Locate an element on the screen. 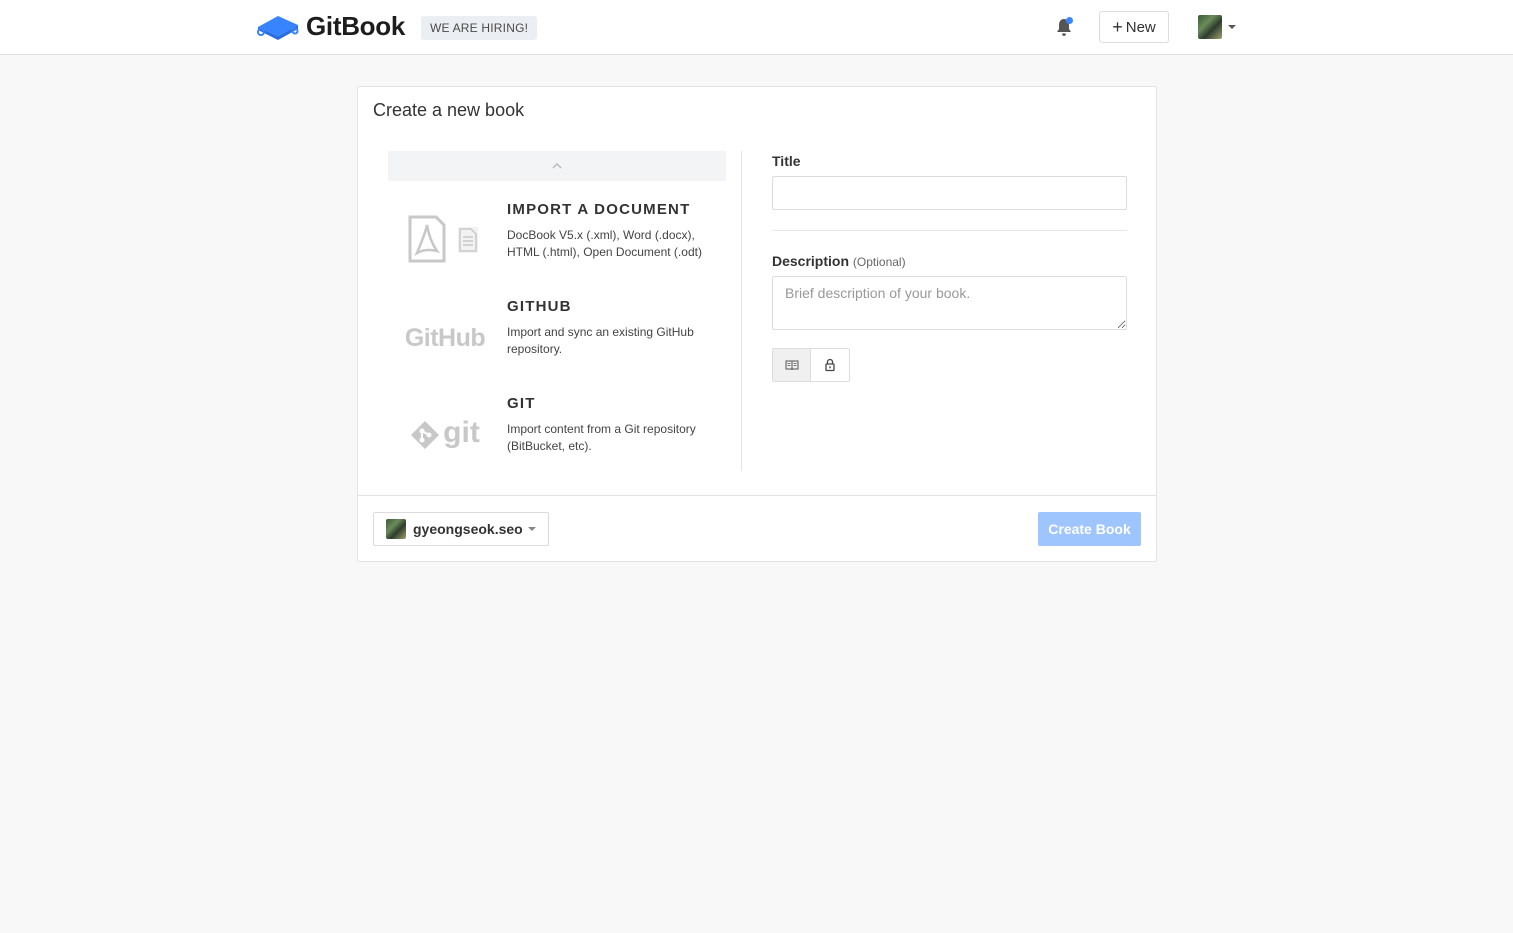 The height and width of the screenshot is (933, 1513). owner-select: gyeongseok.seo is located at coordinates (461, 529).